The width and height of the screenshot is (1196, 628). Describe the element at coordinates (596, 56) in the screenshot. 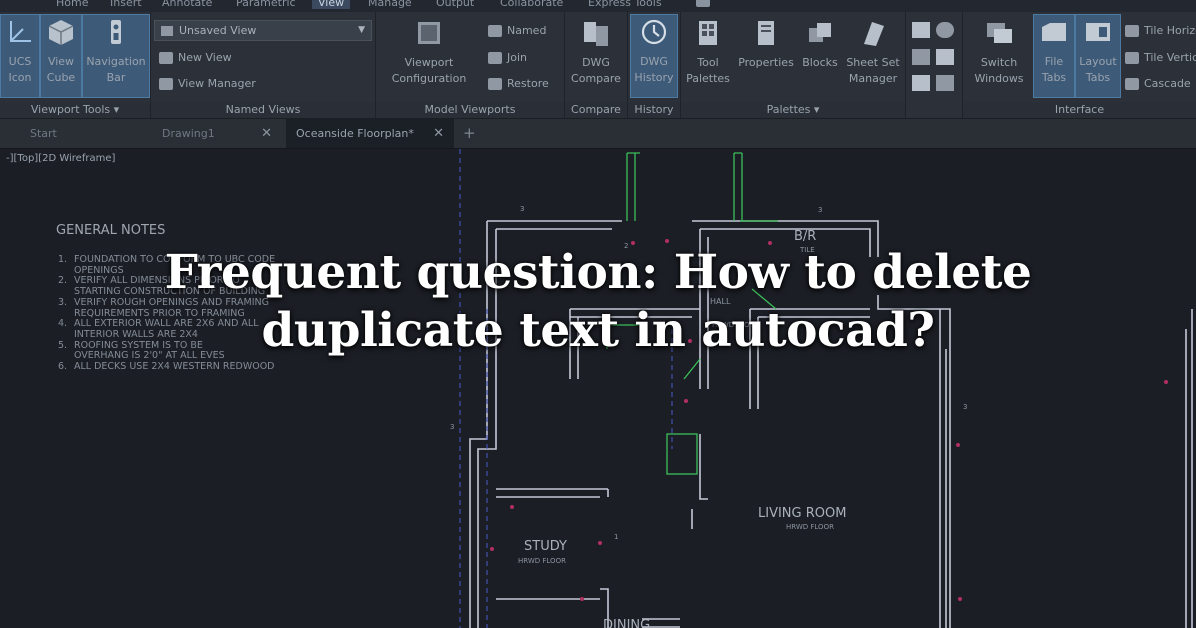

I see `dwg-compare-button: DWG Compare` at that location.